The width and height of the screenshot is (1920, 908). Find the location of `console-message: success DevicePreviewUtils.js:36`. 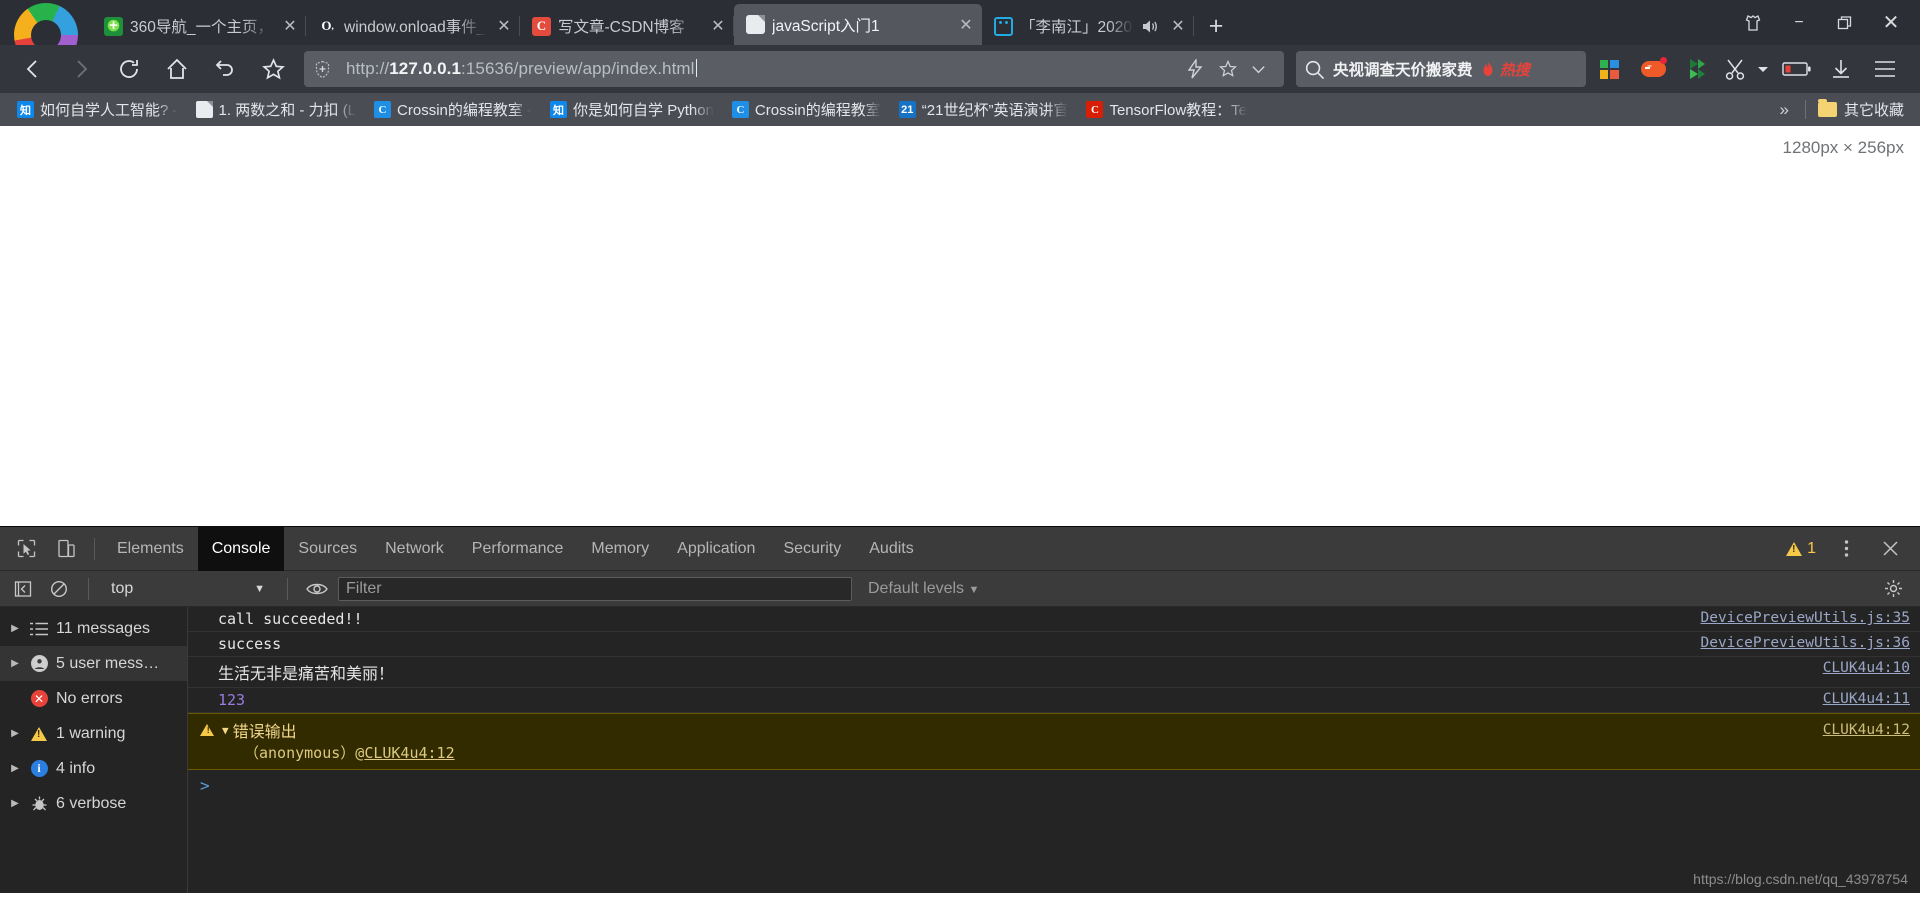

console-message: success DevicePreviewUtils.js:36 is located at coordinates (1054, 644).